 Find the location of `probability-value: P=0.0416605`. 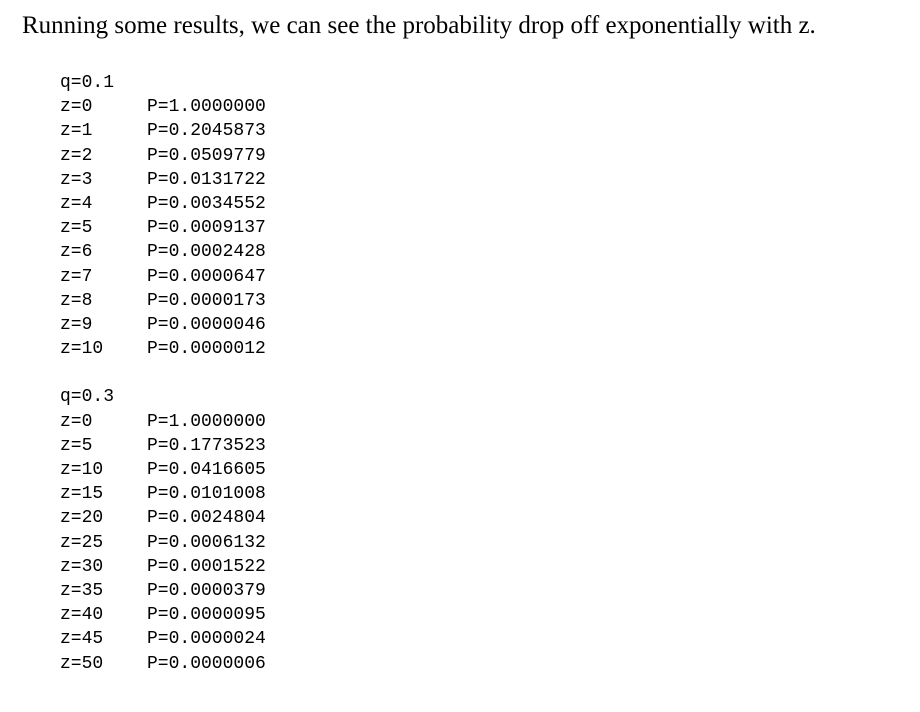

probability-value: P=0.0416605 is located at coordinates (206, 470).